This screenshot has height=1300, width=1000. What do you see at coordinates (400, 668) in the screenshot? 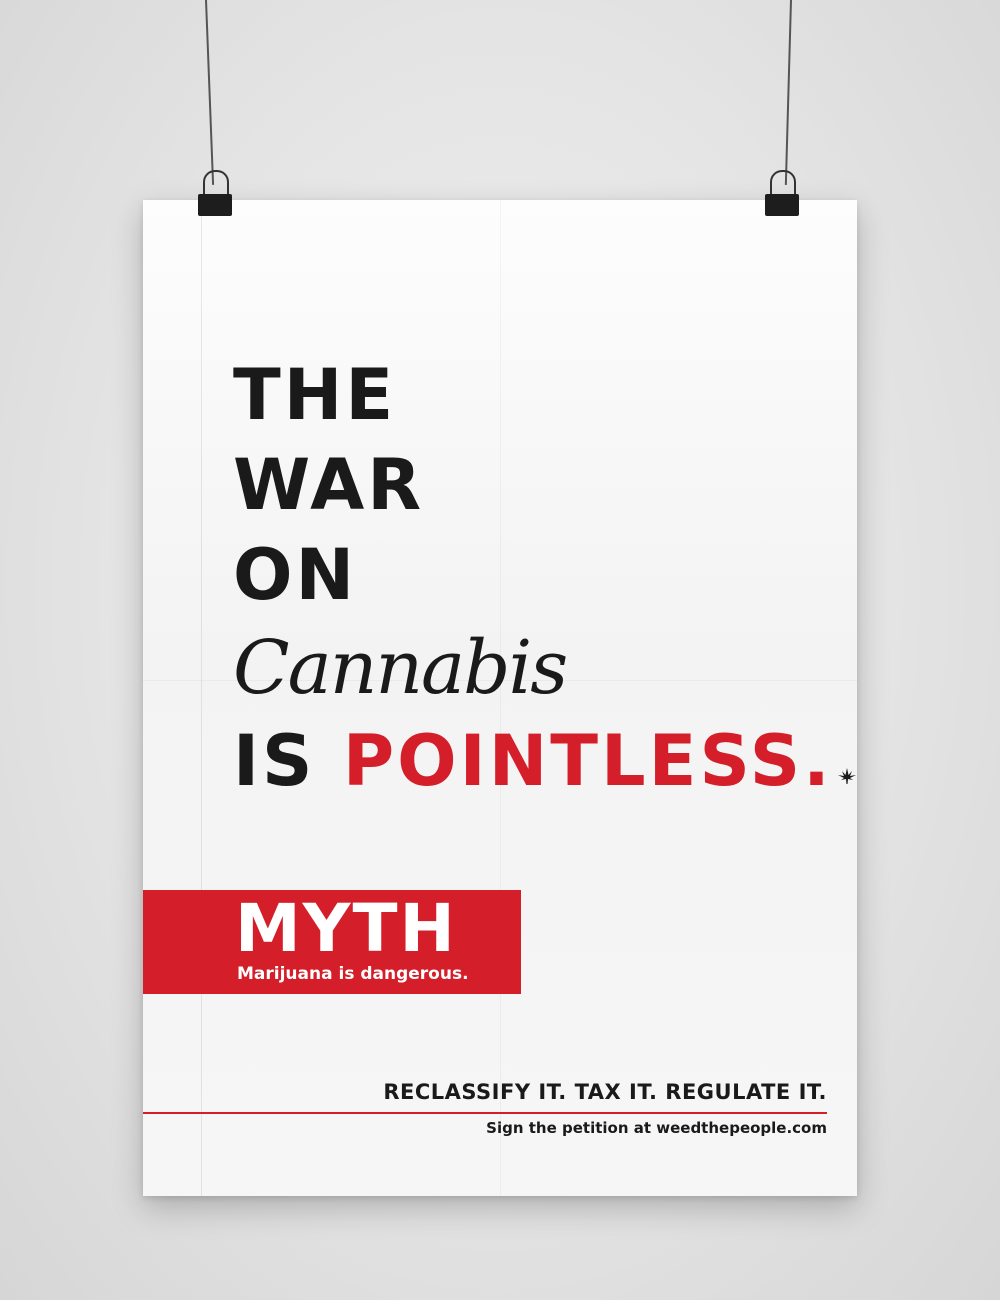
I see `headline-script-word: Cannabis` at bounding box center [400, 668].